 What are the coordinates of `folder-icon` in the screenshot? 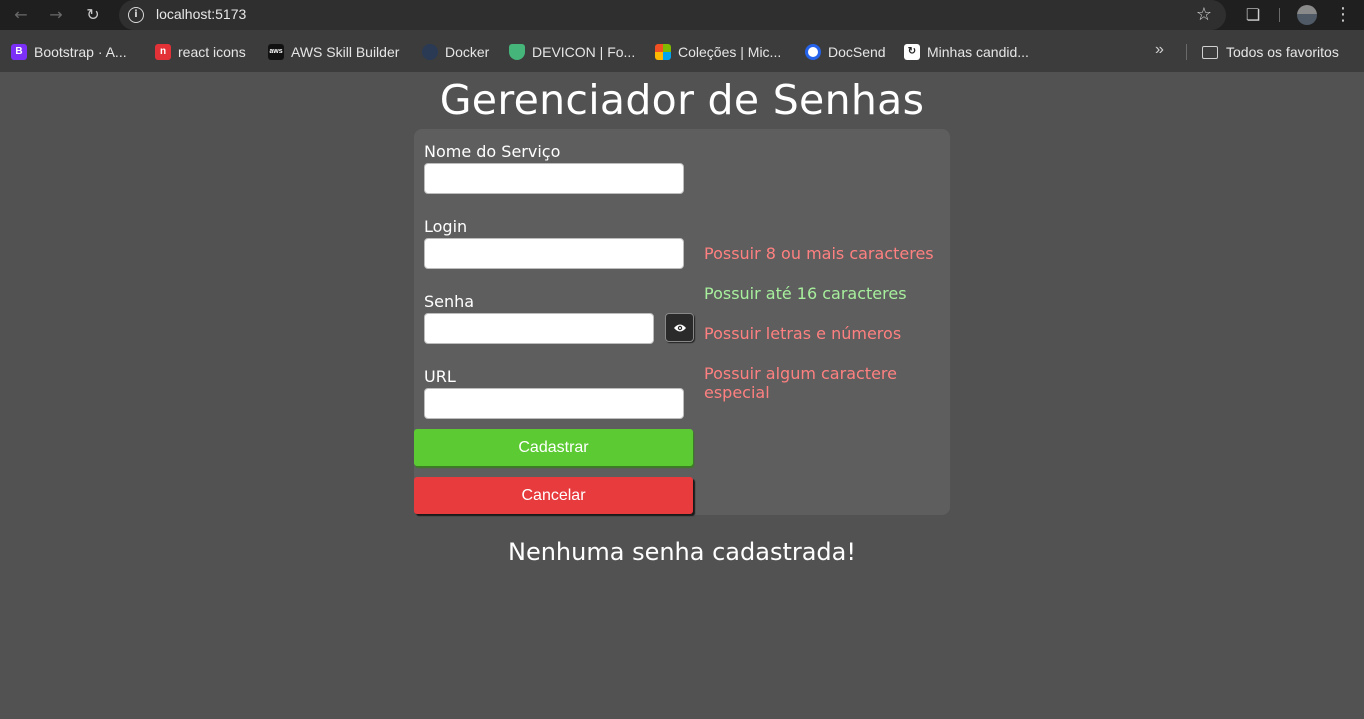 It's located at (1210, 52).